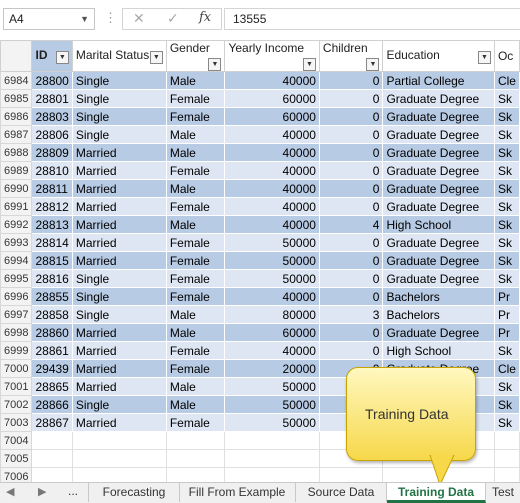 The height and width of the screenshot is (503, 520). Describe the element at coordinates (237, 492) in the screenshot. I see `tab-fill-from-example: Fill From Example` at that location.